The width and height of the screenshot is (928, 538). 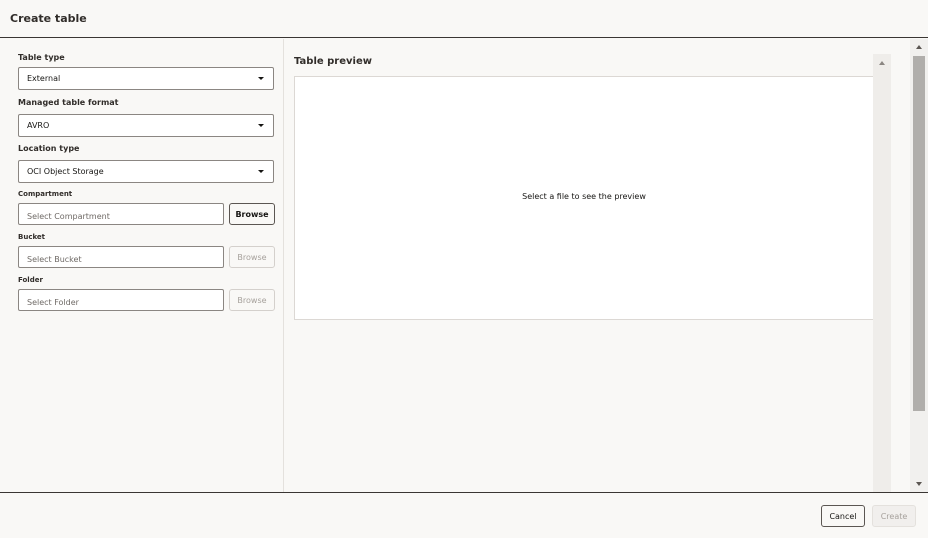 I want to click on bucket-input, so click(x=122, y=259).